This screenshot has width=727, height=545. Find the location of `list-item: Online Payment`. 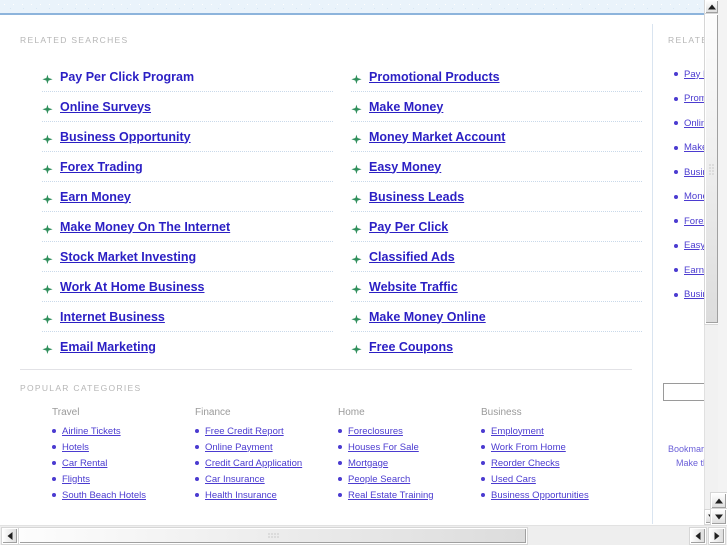

list-item: Online Payment is located at coordinates (266, 447).